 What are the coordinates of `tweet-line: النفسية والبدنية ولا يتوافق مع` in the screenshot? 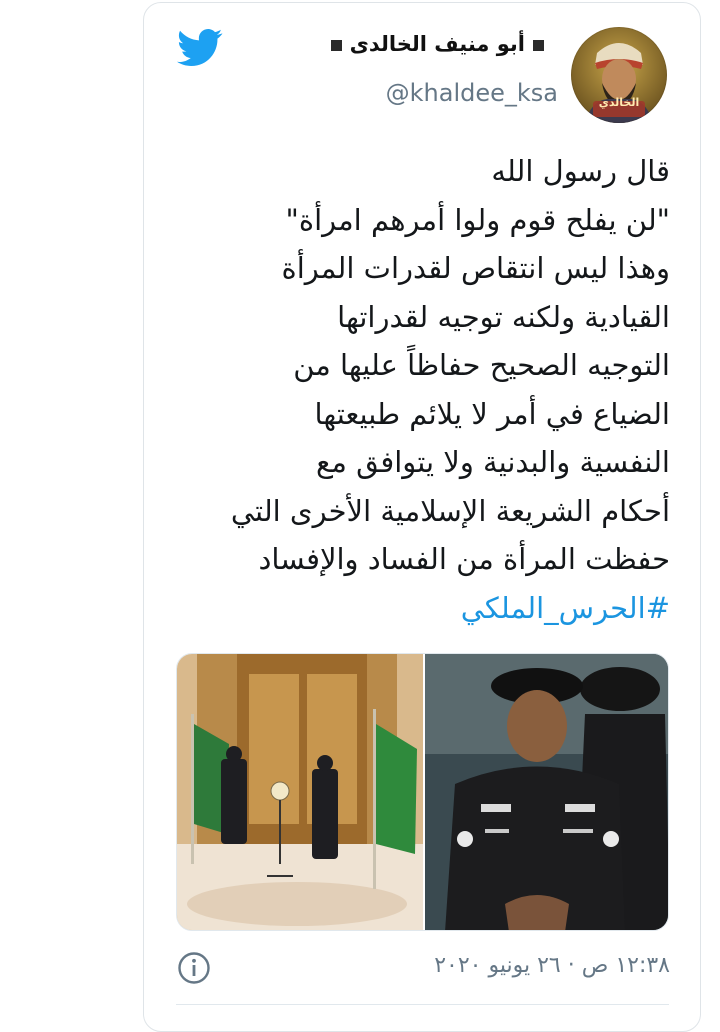 It's located at (492, 462).